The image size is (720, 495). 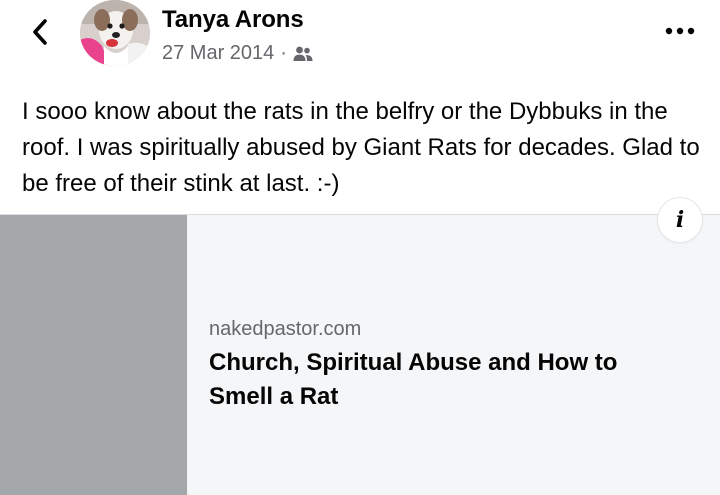 What do you see at coordinates (218, 53) in the screenshot?
I see `post-date: 27 Mar 2014` at bounding box center [218, 53].